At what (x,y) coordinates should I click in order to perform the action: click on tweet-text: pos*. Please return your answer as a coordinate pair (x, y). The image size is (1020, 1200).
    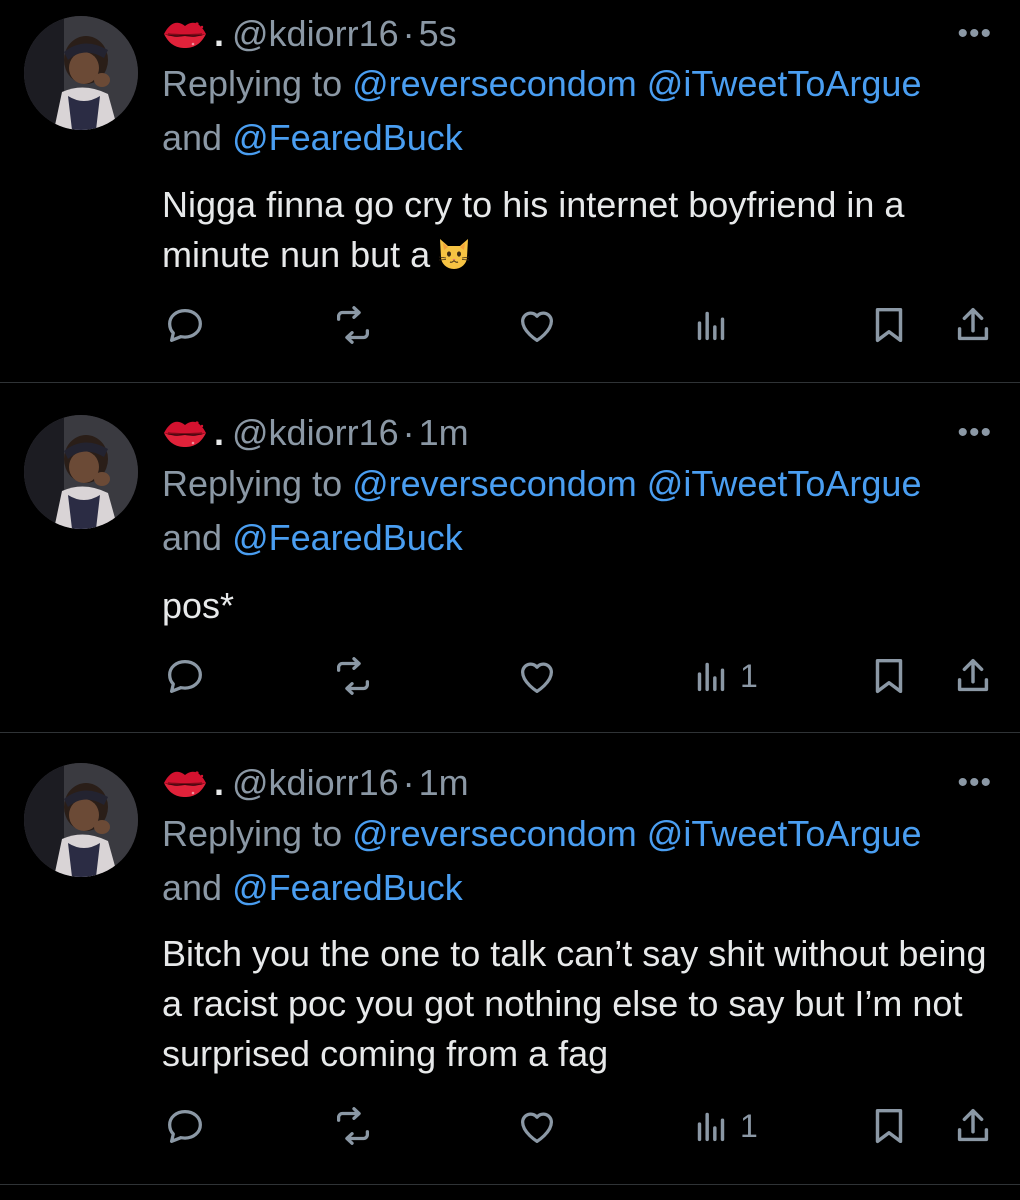
    Looking at the image, I should click on (577, 606).